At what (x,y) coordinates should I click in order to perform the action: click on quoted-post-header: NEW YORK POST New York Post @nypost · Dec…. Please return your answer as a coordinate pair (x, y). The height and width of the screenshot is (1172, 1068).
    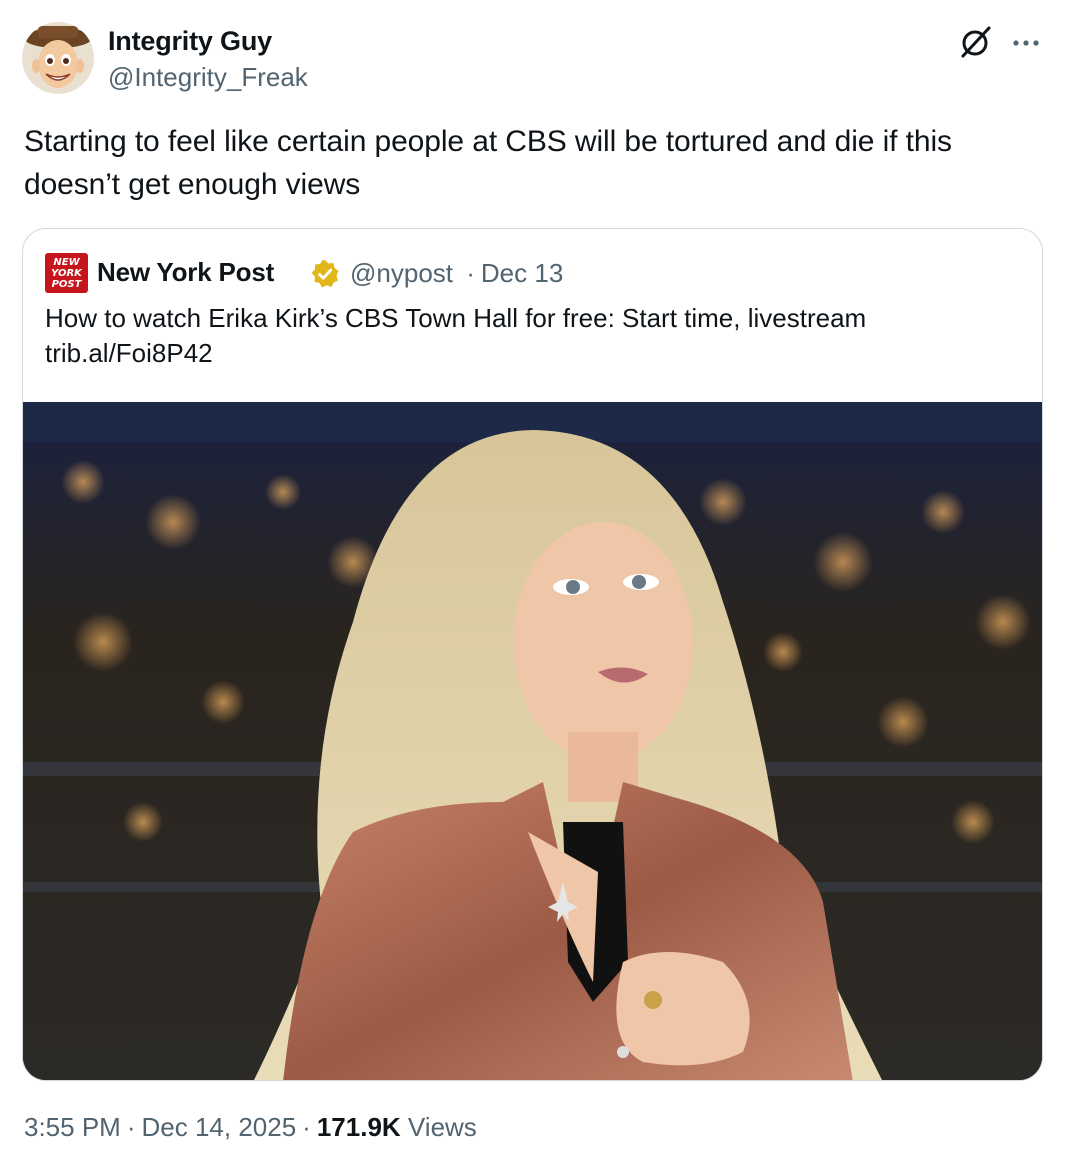
    Looking at the image, I should click on (525, 273).